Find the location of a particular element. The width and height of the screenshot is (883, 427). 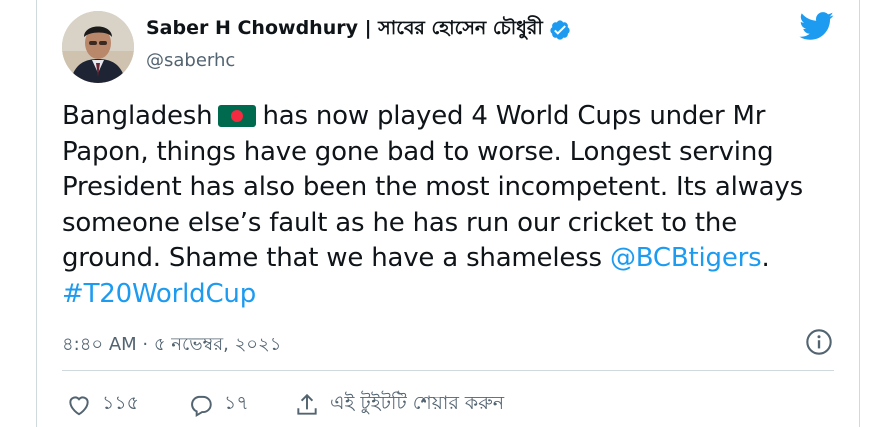

author-row: Saber H Chowdhury | সাবের হোসেন চৌধুরী is located at coordinates (358, 30).